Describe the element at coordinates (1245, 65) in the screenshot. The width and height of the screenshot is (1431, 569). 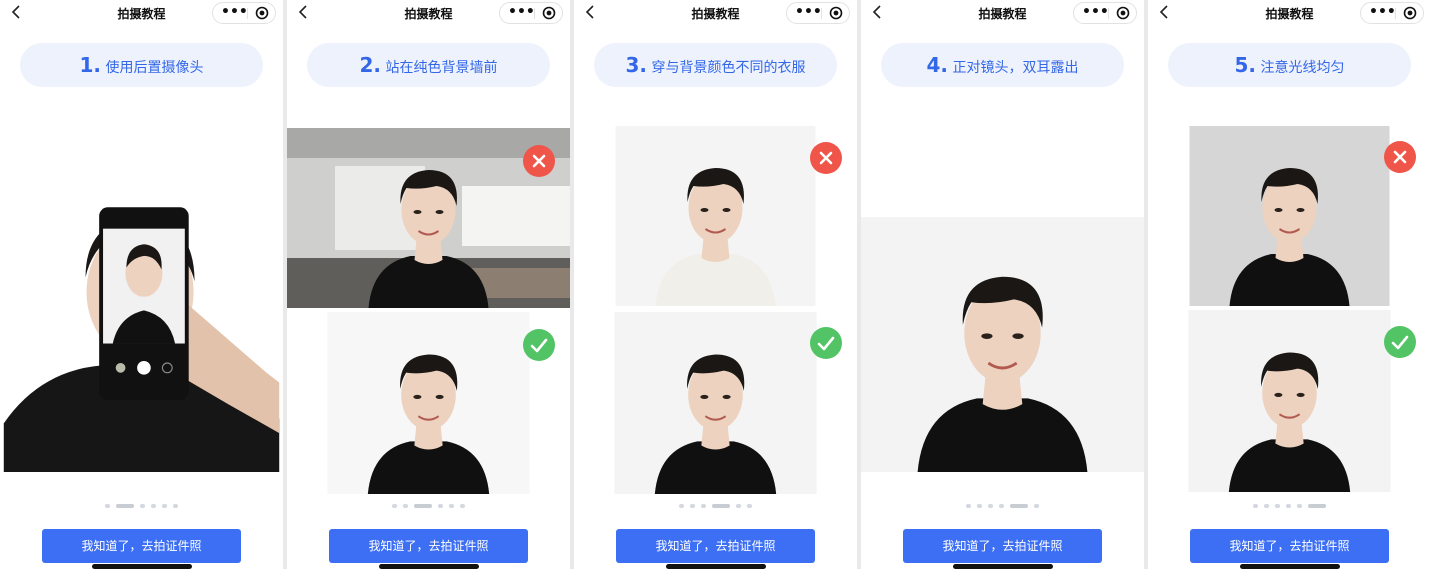
I see `step-number: 5.` at that location.